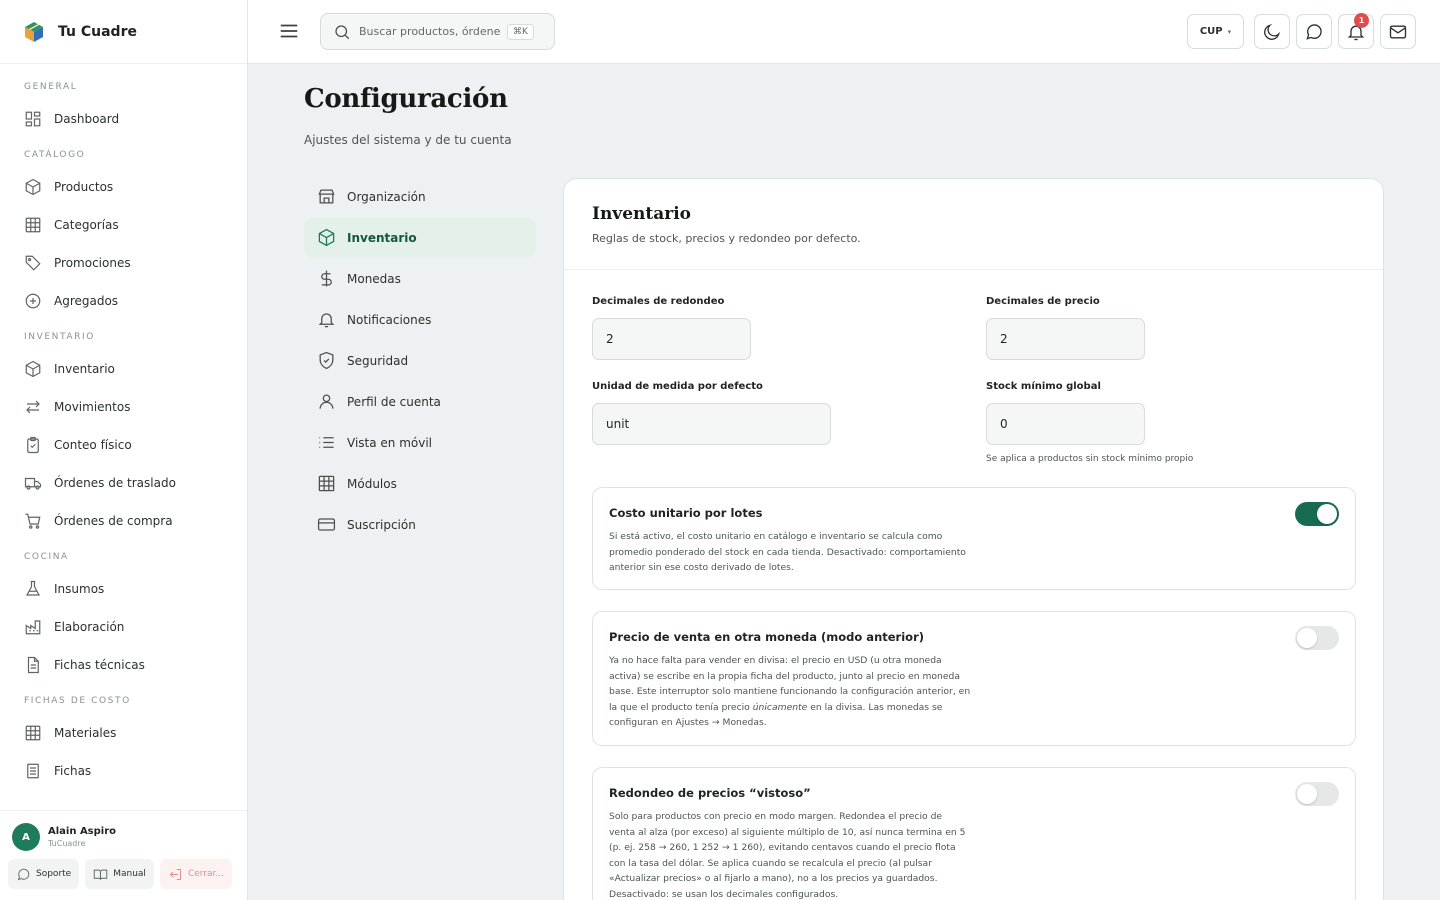  I want to click on settings-tab-notificaciones: Notificaciones, so click(420, 319).